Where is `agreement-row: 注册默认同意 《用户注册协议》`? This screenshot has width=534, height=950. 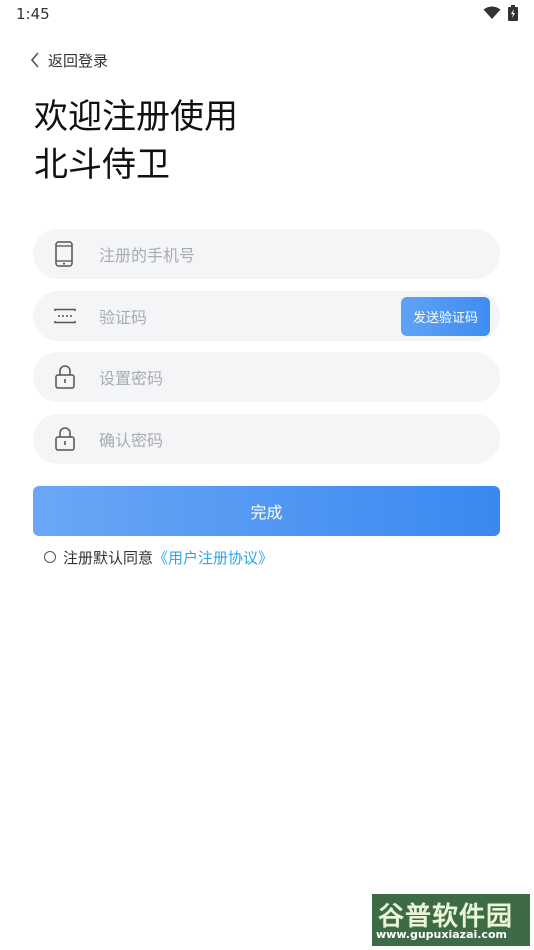 agreement-row: 注册默认同意 《用户注册协议》 is located at coordinates (158, 557).